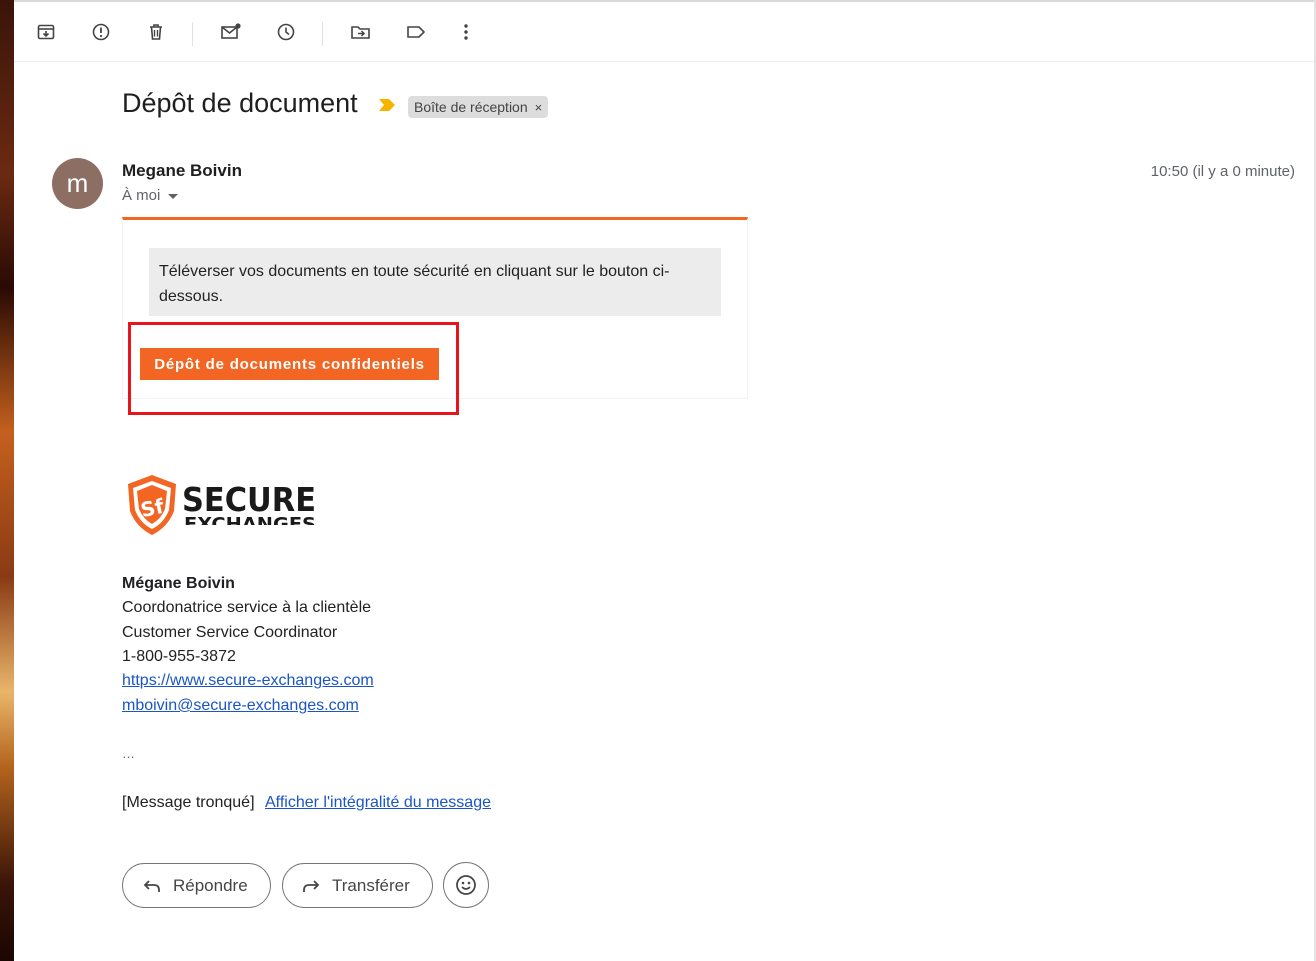 This screenshot has height=961, width=1316. I want to click on forward-icon, so click(311, 885).